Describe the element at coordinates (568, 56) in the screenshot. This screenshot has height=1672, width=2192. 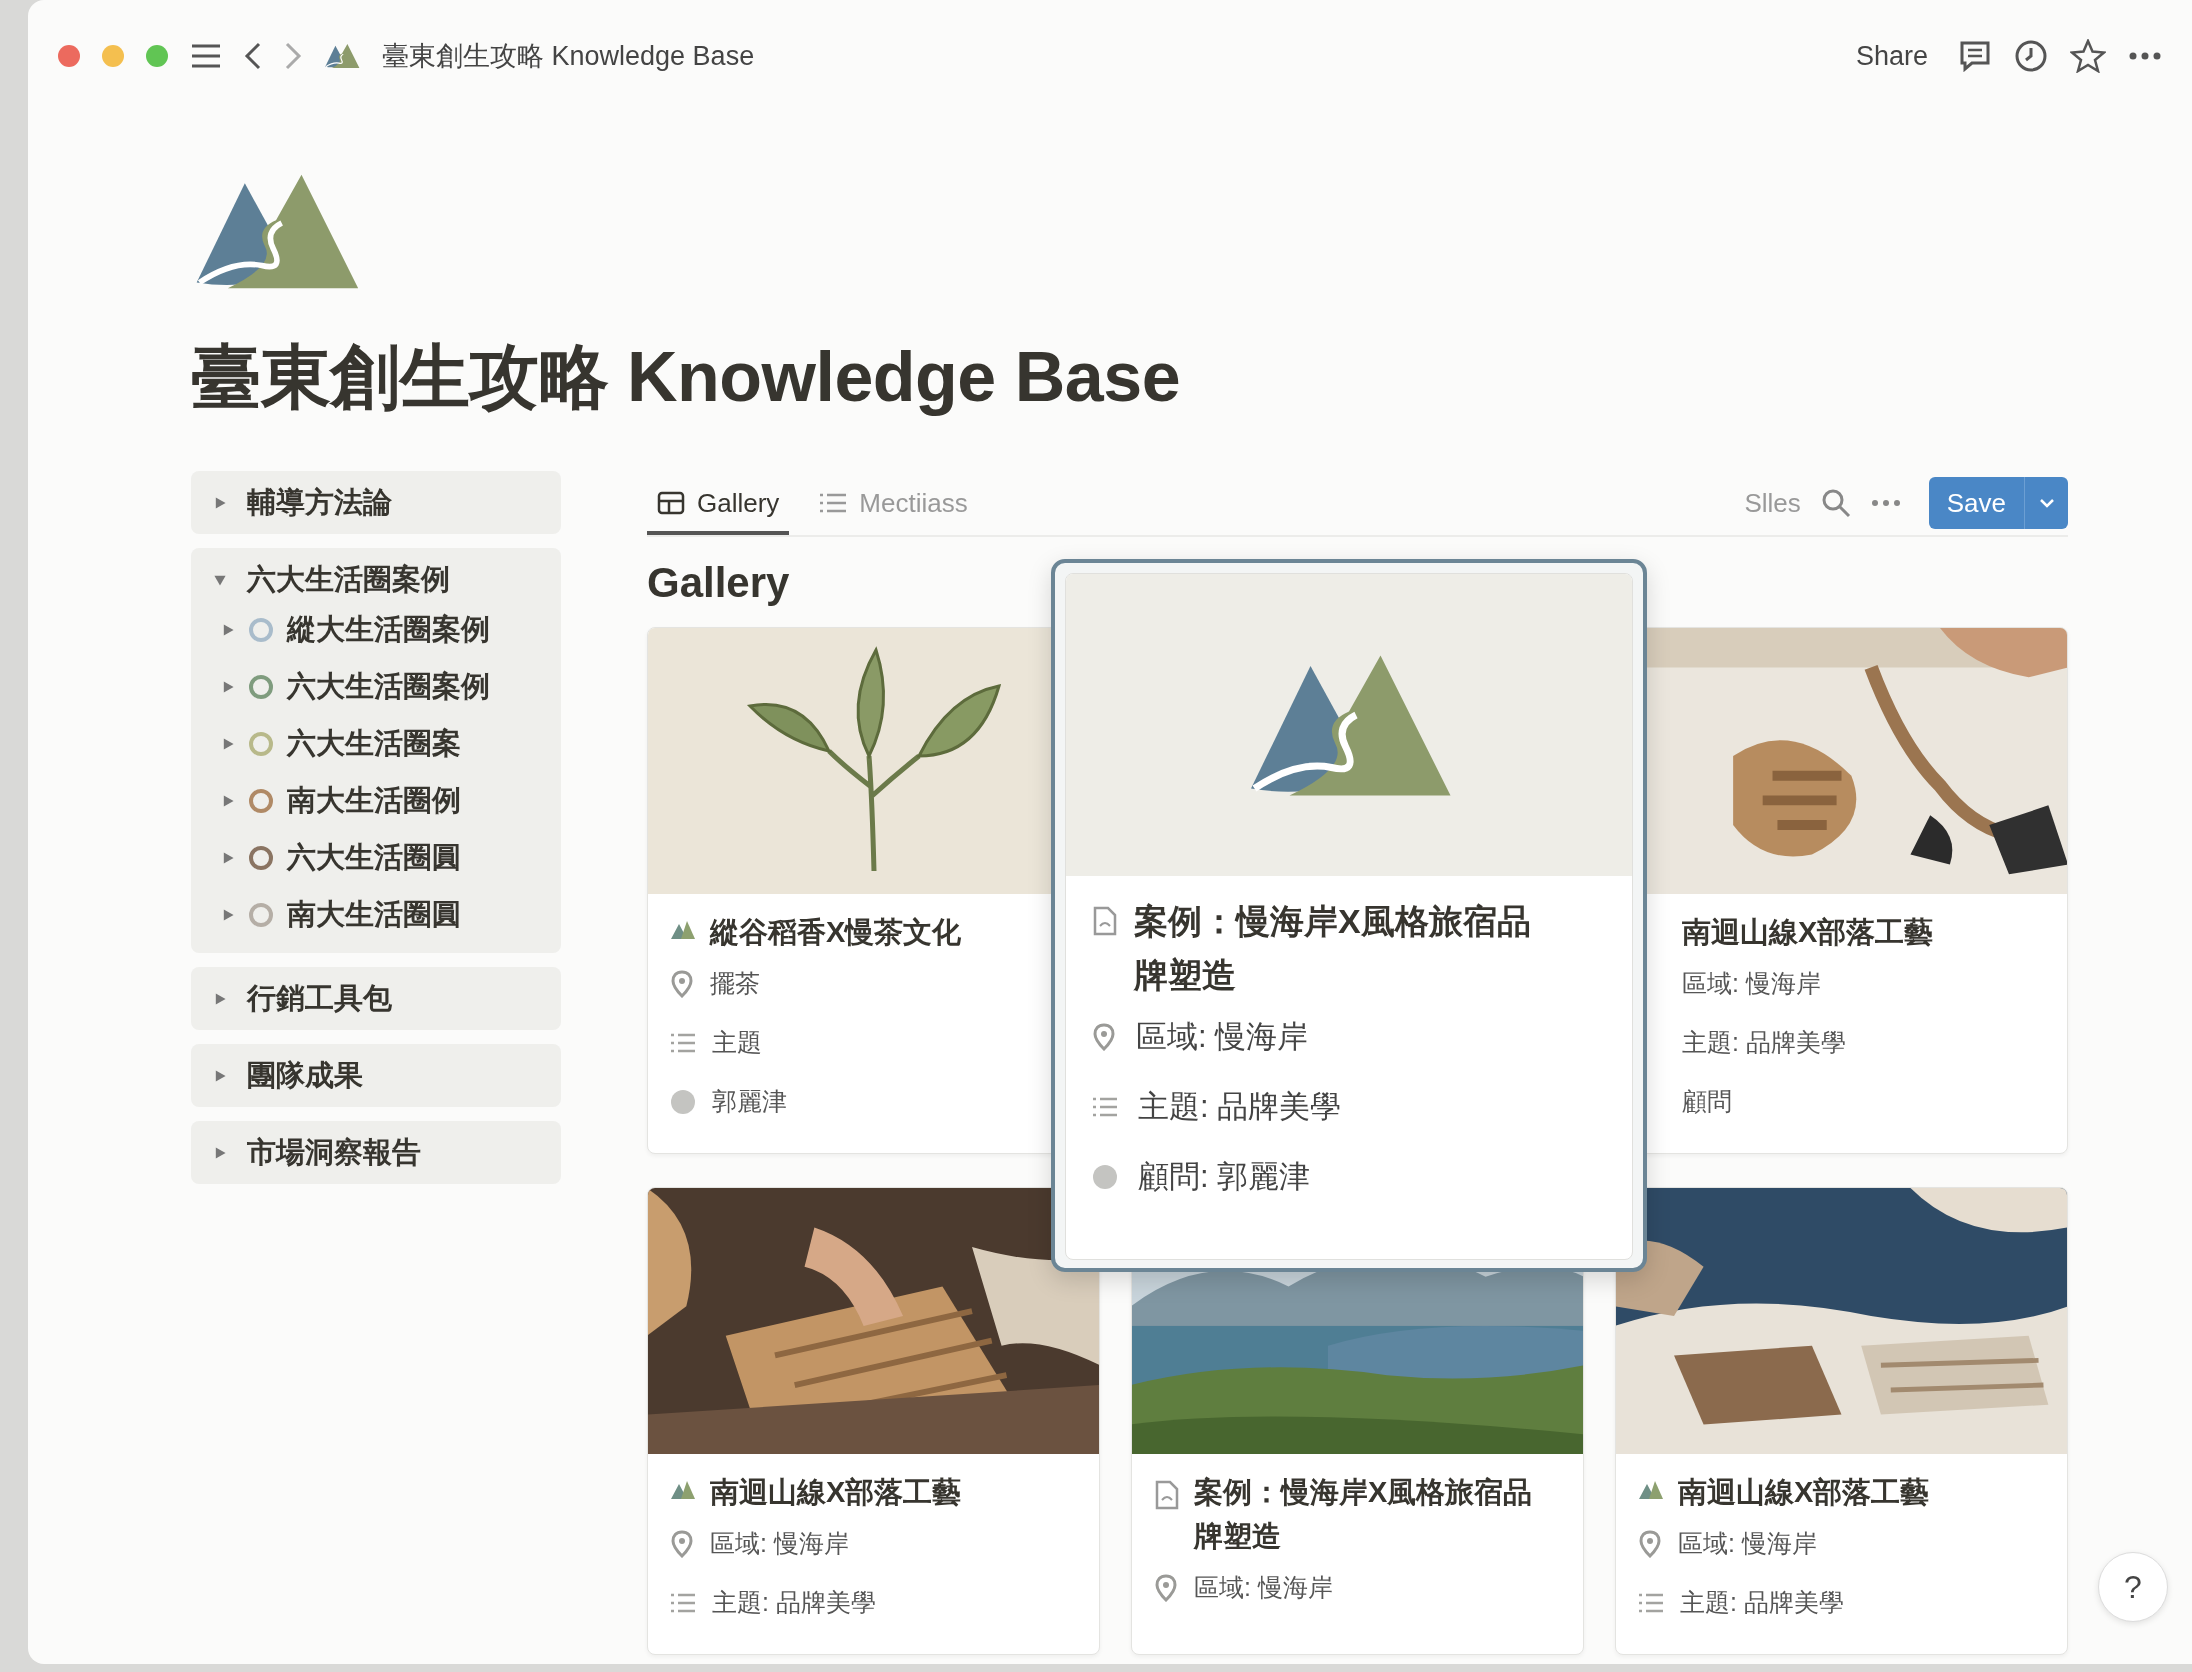
I see `window-title: 臺東創生攻略 Knowledge Base` at that location.